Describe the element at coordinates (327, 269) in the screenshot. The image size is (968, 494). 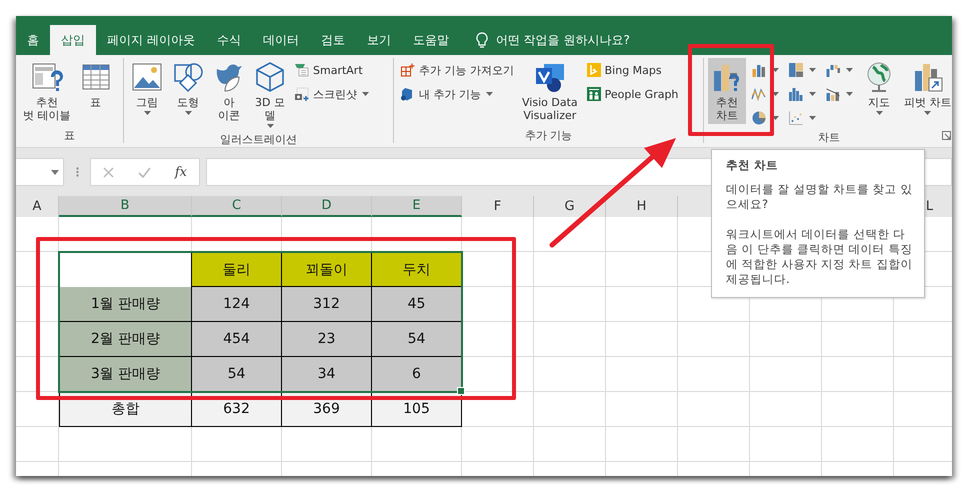
I see `column-heading: 꾀돌이` at that location.